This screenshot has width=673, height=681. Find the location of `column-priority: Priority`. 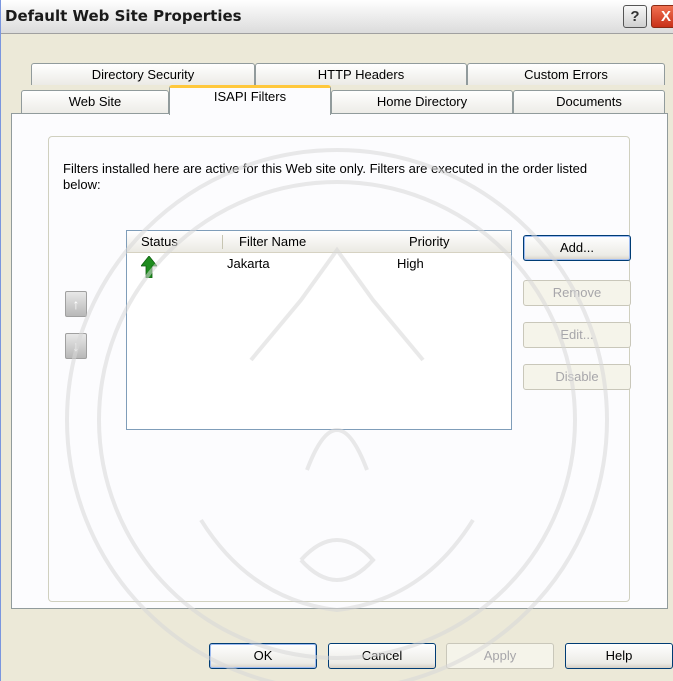

column-priority: Priority is located at coordinates (429, 242).